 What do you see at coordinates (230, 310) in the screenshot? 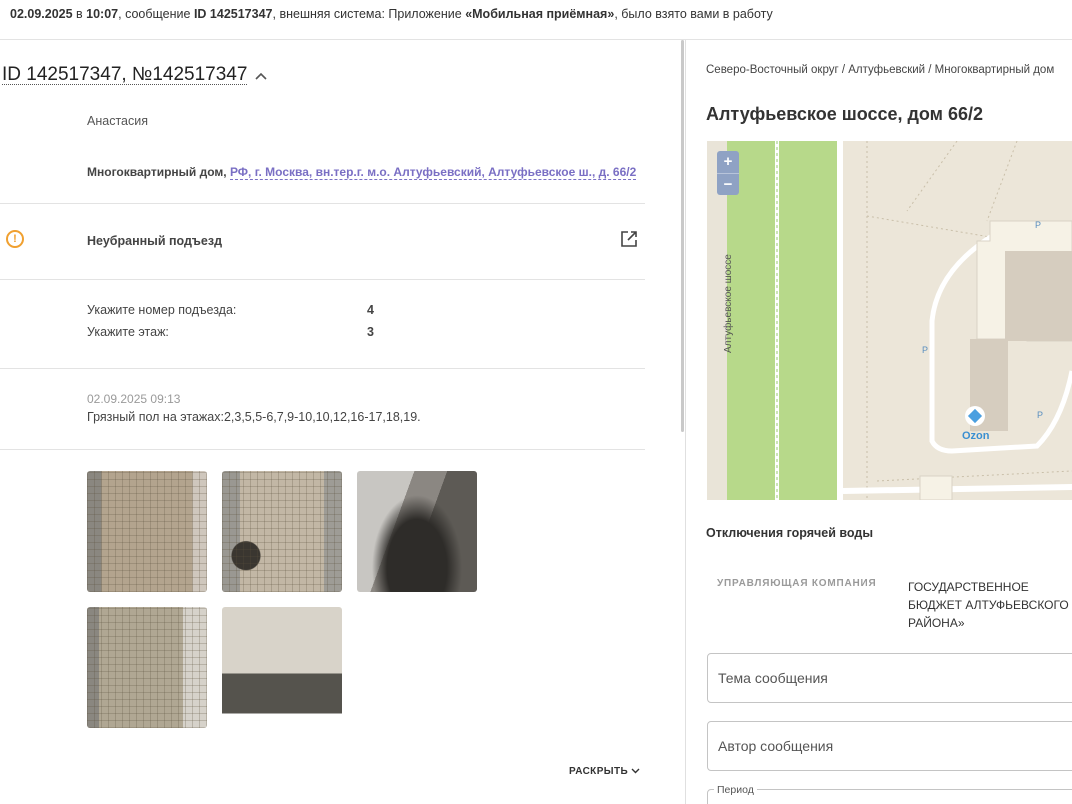
I see `field-entrance: Укажите номер подъезда: 4` at bounding box center [230, 310].